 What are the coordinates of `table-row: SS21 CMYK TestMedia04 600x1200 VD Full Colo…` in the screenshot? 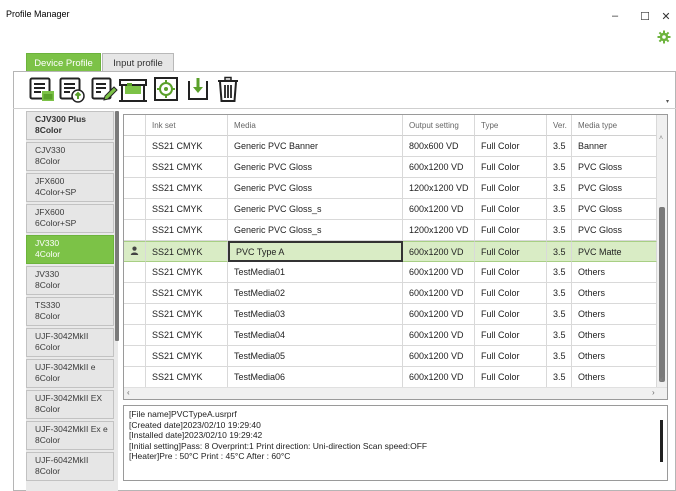 It's located at (390, 335).